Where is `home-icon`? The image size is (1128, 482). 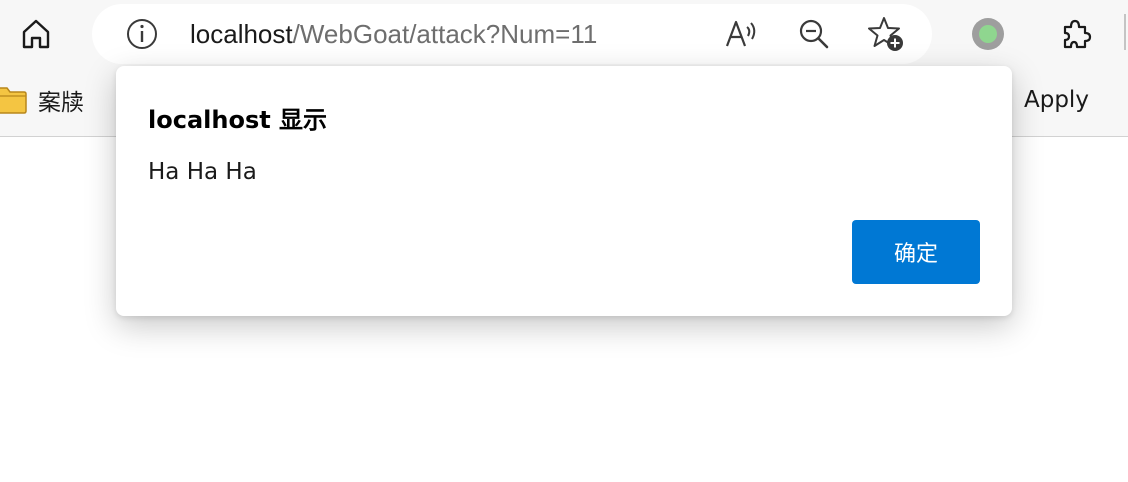 home-icon is located at coordinates (36, 34).